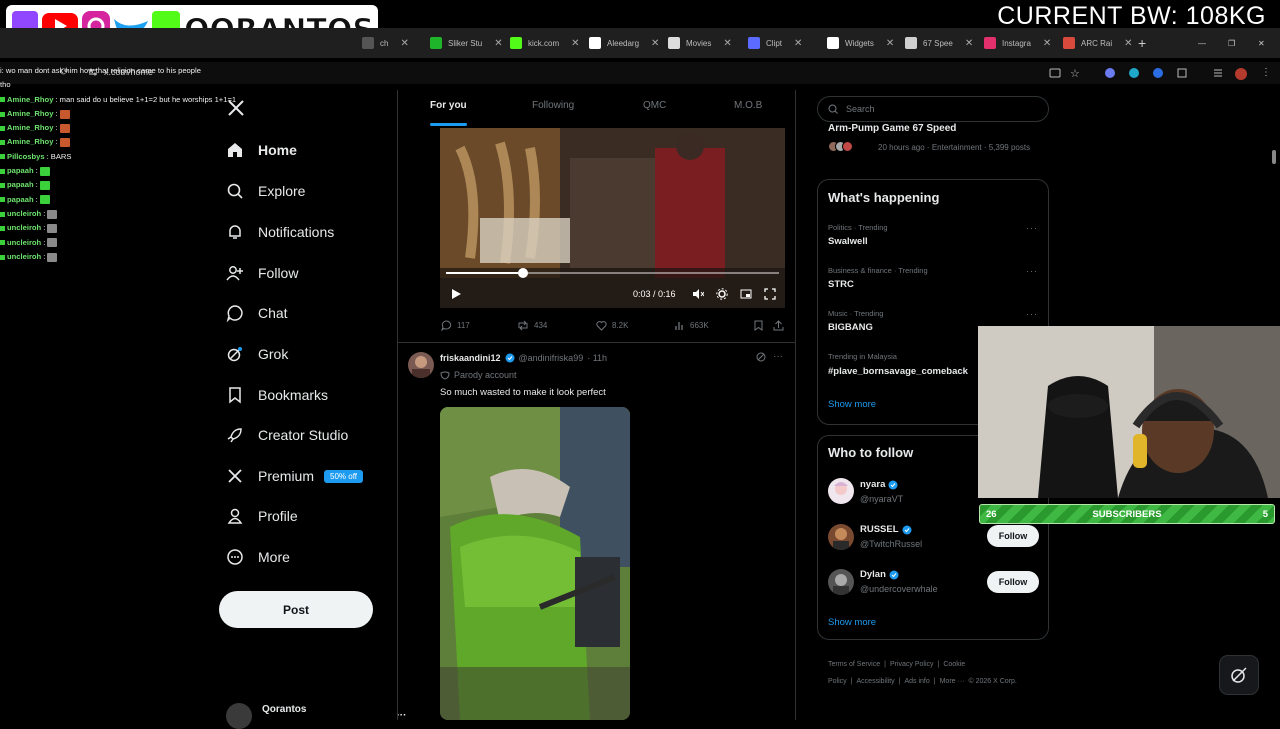  I want to click on mute-icon, so click(698, 294).